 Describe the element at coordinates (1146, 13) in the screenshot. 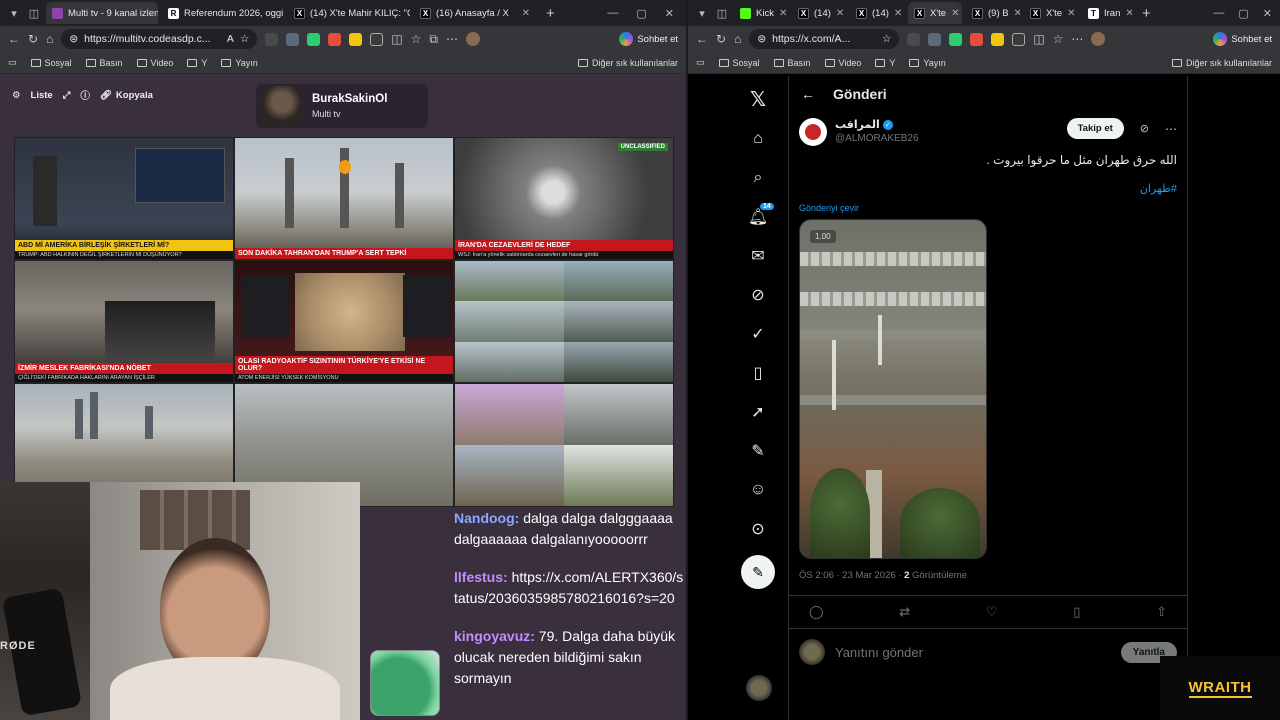

I see `new-tab-icon: +` at that location.